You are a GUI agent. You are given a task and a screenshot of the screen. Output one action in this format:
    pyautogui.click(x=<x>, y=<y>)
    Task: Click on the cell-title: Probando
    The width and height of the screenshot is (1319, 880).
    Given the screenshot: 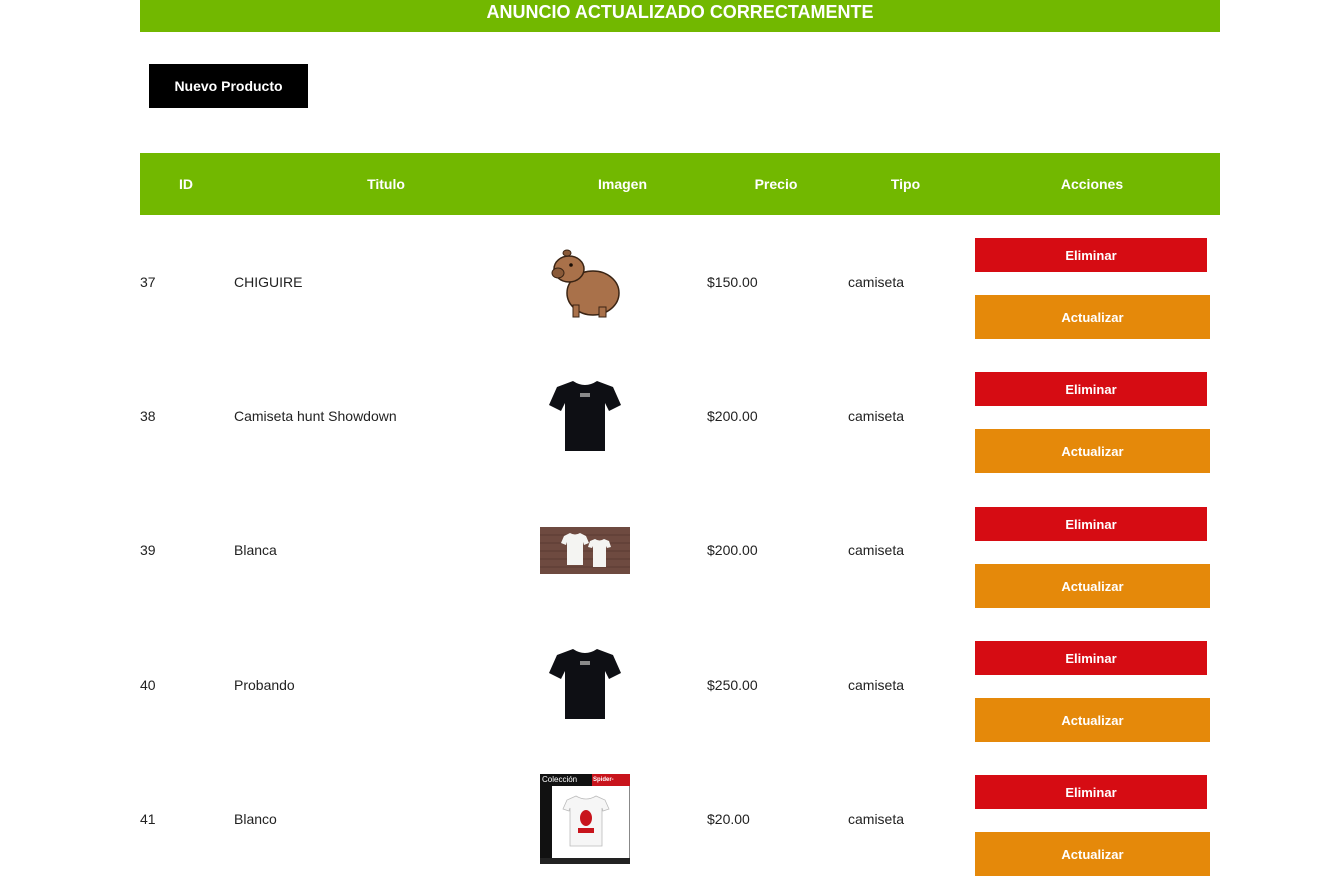 What is the action you would take?
    pyautogui.click(x=264, y=685)
    